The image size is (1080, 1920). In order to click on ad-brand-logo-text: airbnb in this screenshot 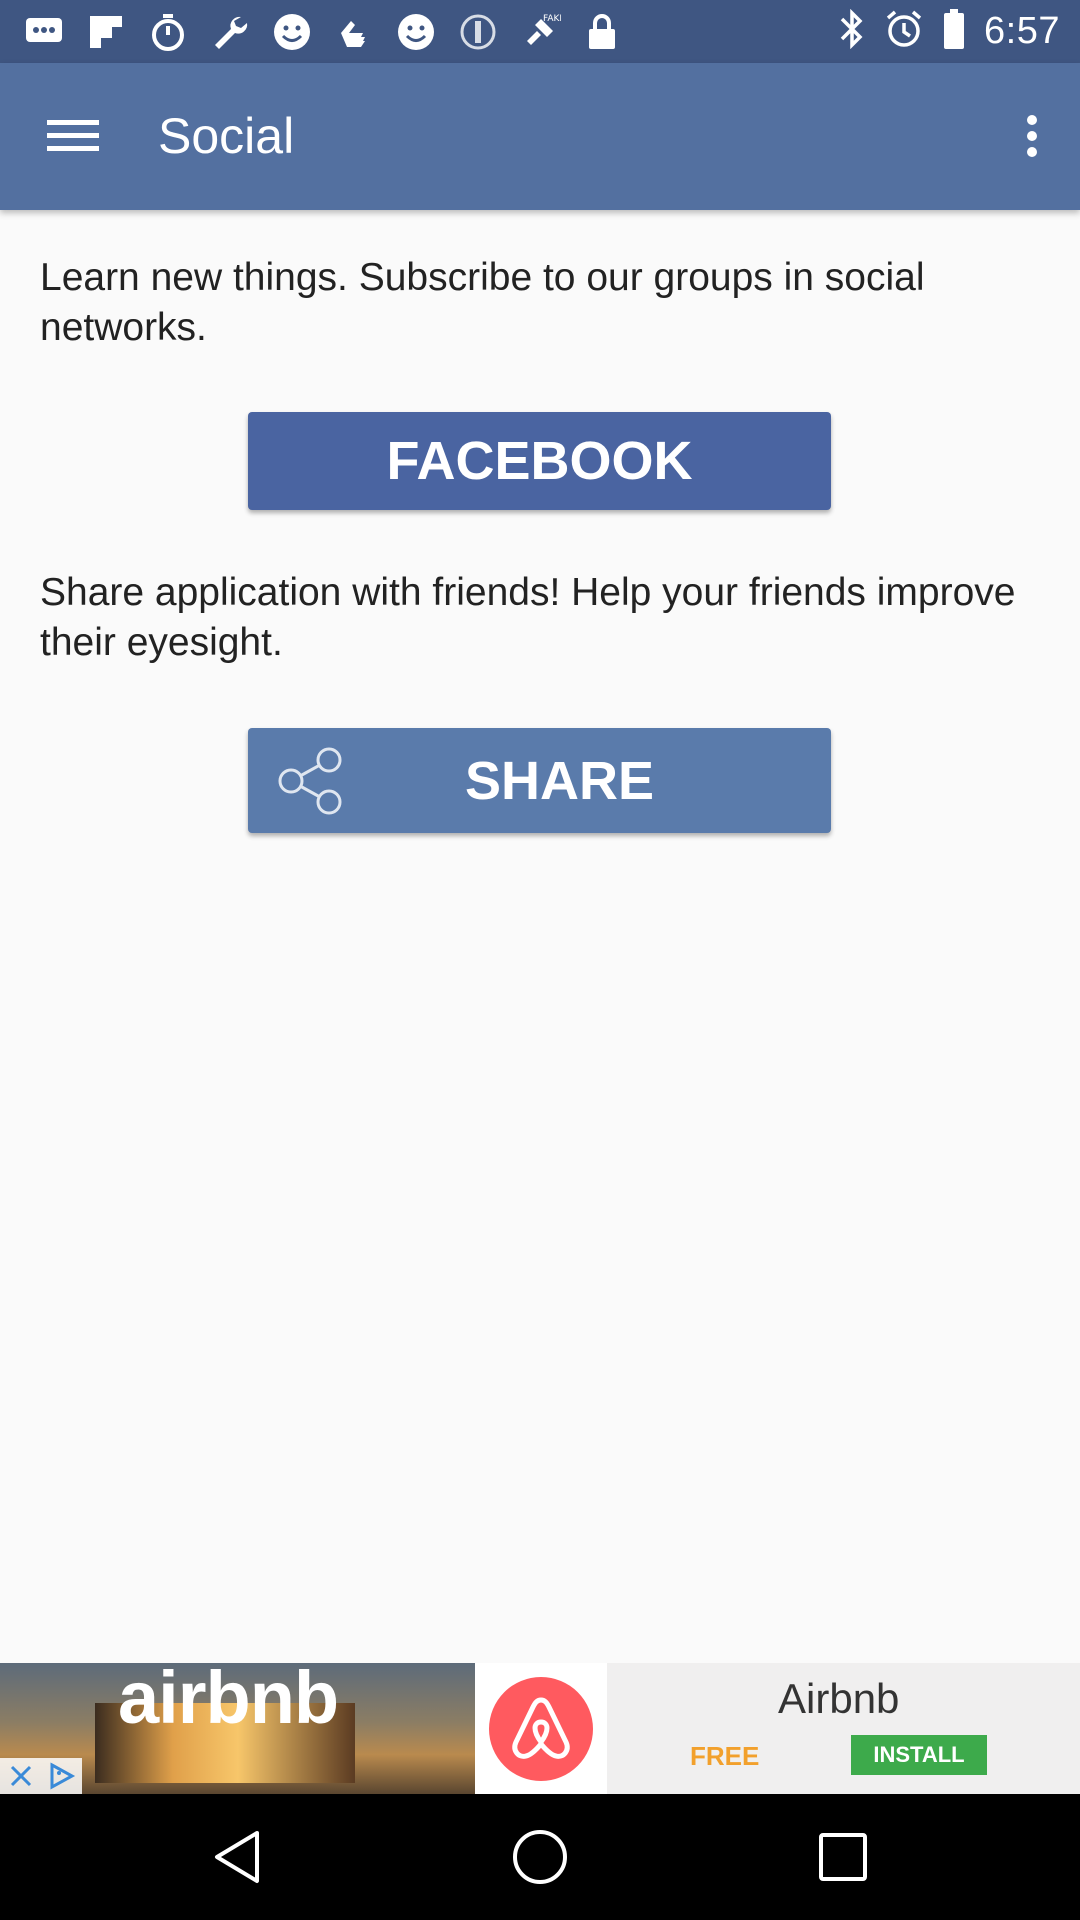, I will do `click(228, 1701)`.